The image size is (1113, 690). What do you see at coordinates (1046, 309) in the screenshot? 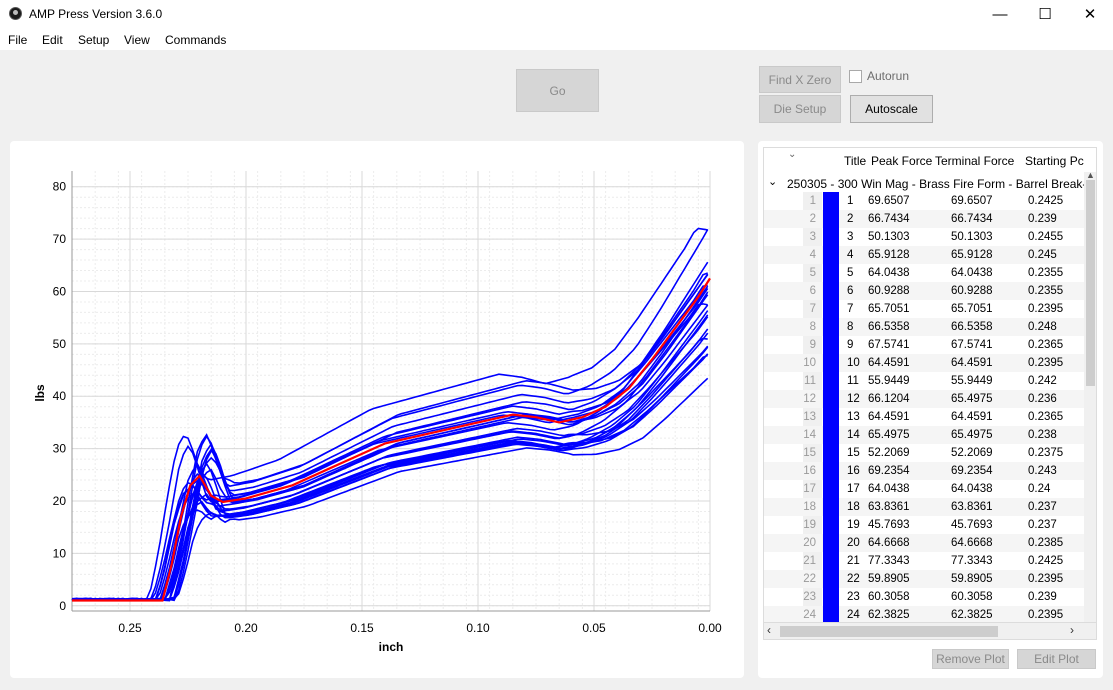
I see `row-starting-position: 0.2395` at bounding box center [1046, 309].